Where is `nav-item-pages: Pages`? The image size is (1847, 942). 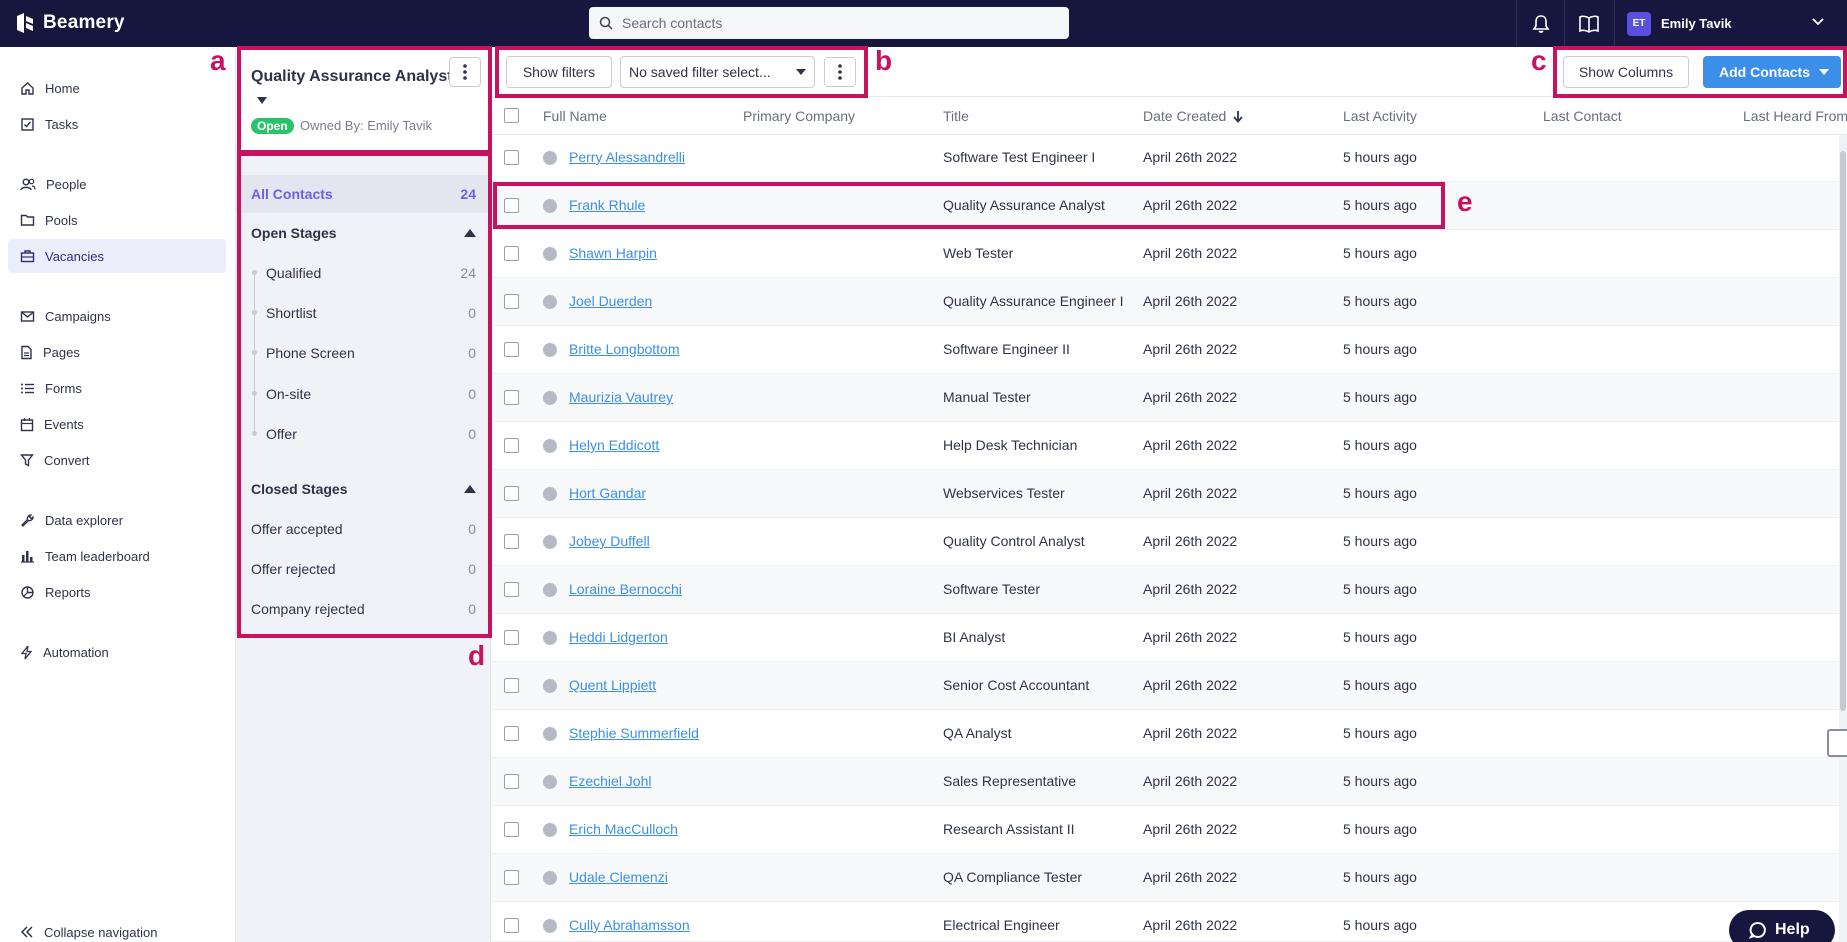 nav-item-pages: Pages is located at coordinates (117, 352).